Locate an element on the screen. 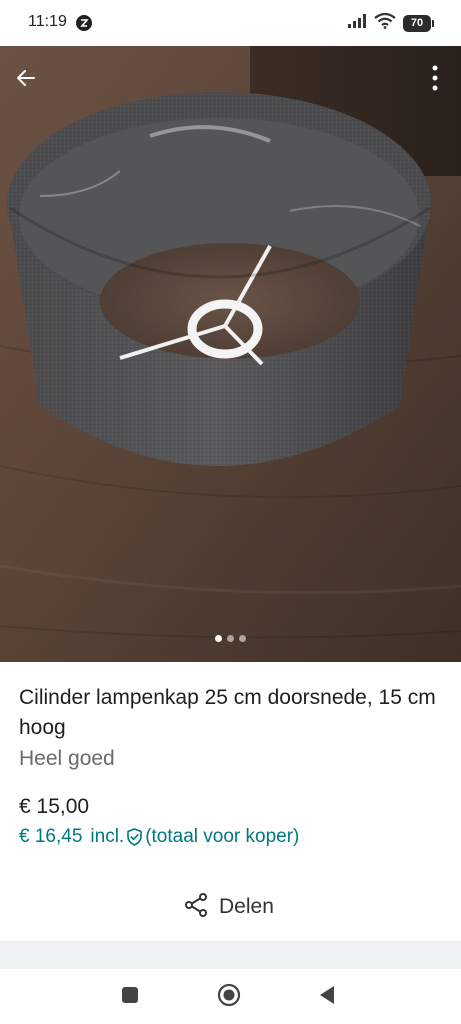 The image size is (461, 1024). circle-icon is located at coordinates (229, 997).